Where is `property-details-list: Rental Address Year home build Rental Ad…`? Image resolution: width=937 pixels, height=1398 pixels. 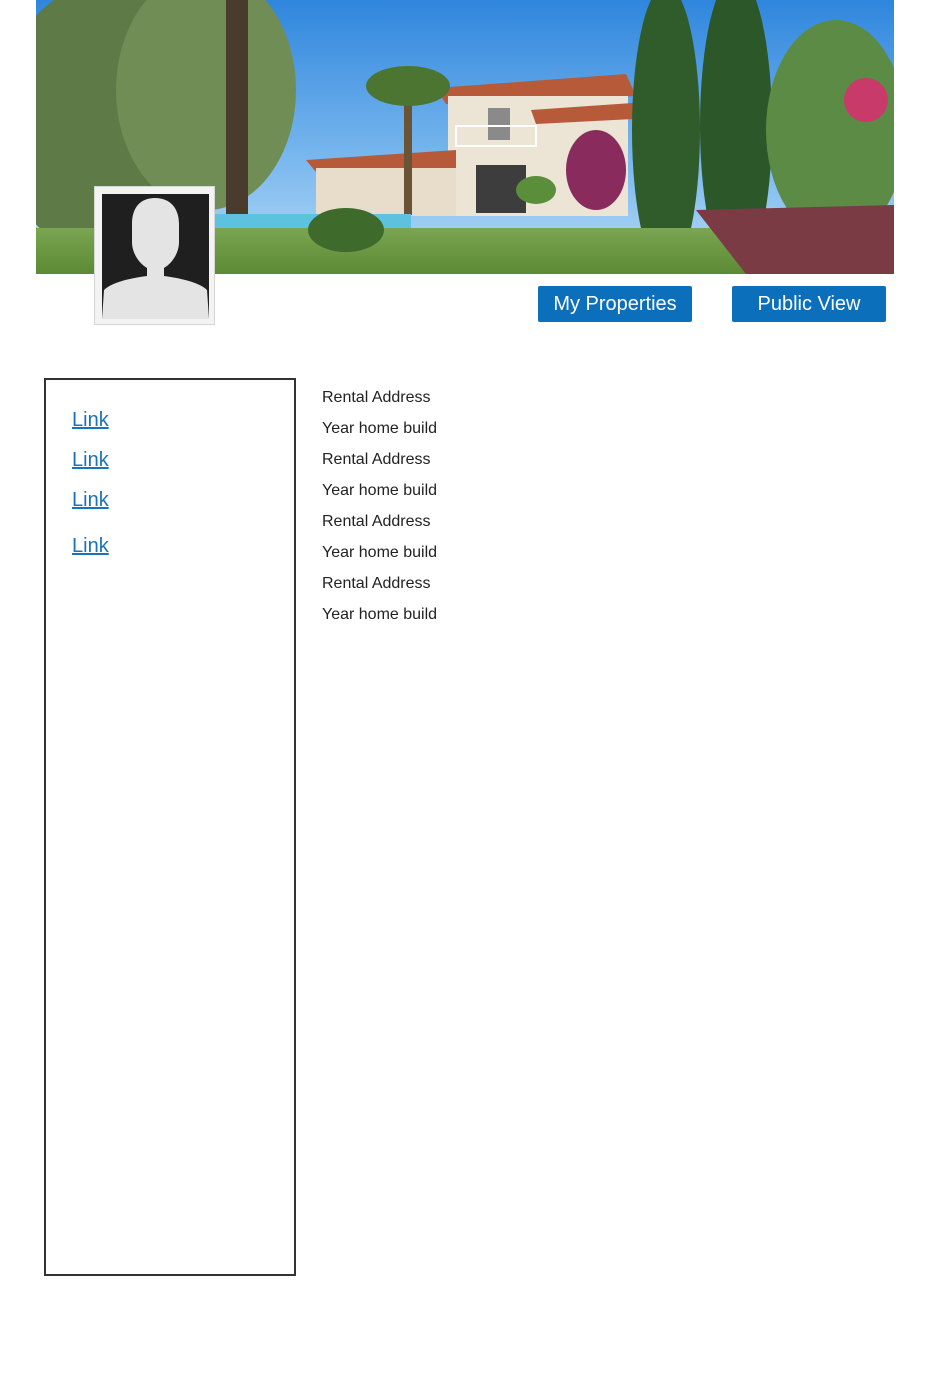 property-details-list: Rental Address Year home build Rental Ad… is located at coordinates (379, 506).